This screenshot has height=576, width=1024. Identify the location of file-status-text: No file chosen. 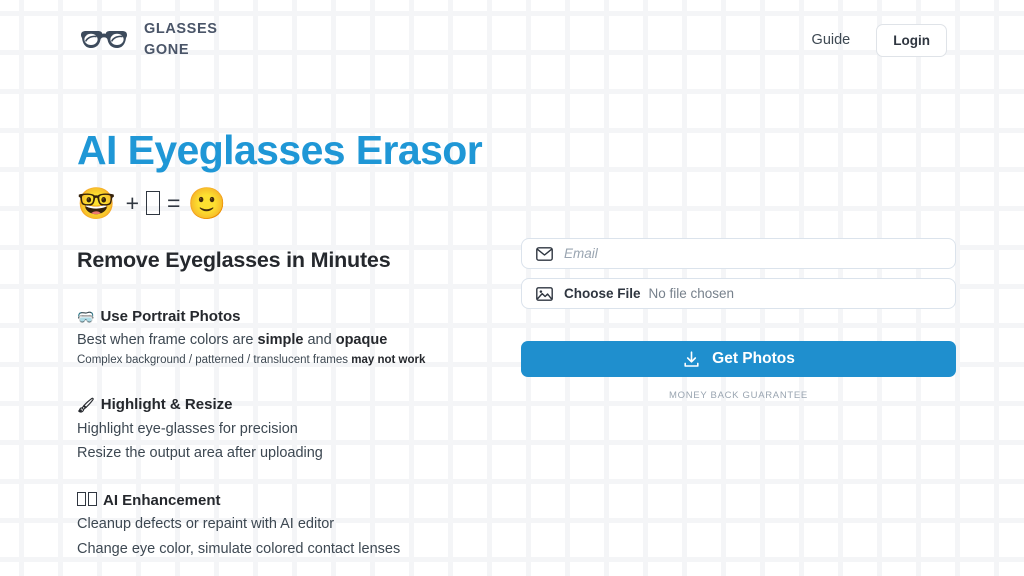
(691, 293).